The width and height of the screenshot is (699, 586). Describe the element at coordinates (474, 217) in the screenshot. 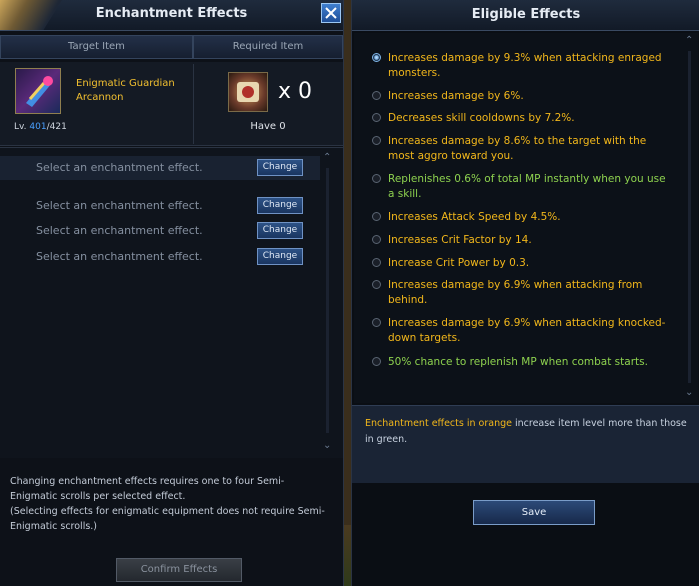

I see `effect-label: Increases Attack Speed by 4.5%.` at that location.